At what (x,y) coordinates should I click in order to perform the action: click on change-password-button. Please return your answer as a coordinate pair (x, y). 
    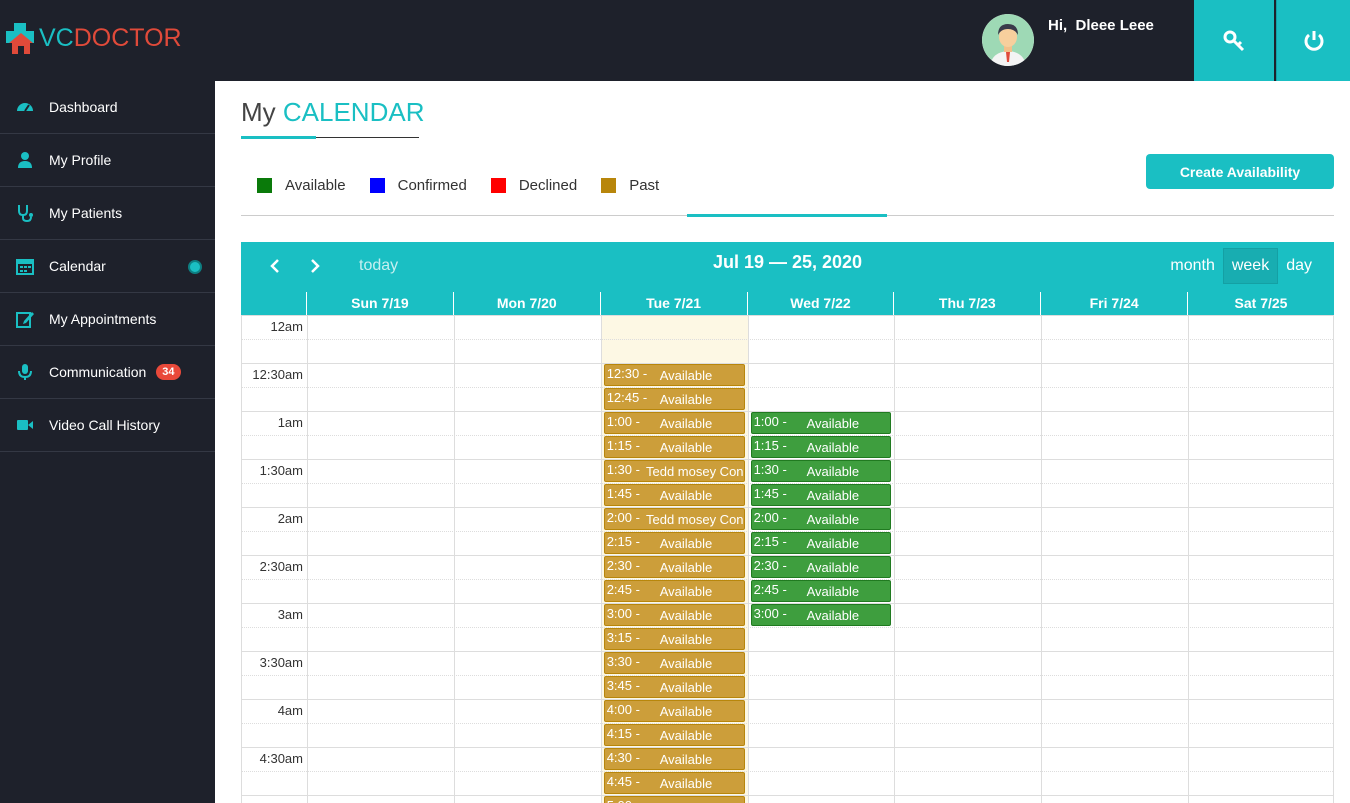
    Looking at the image, I should click on (1234, 40).